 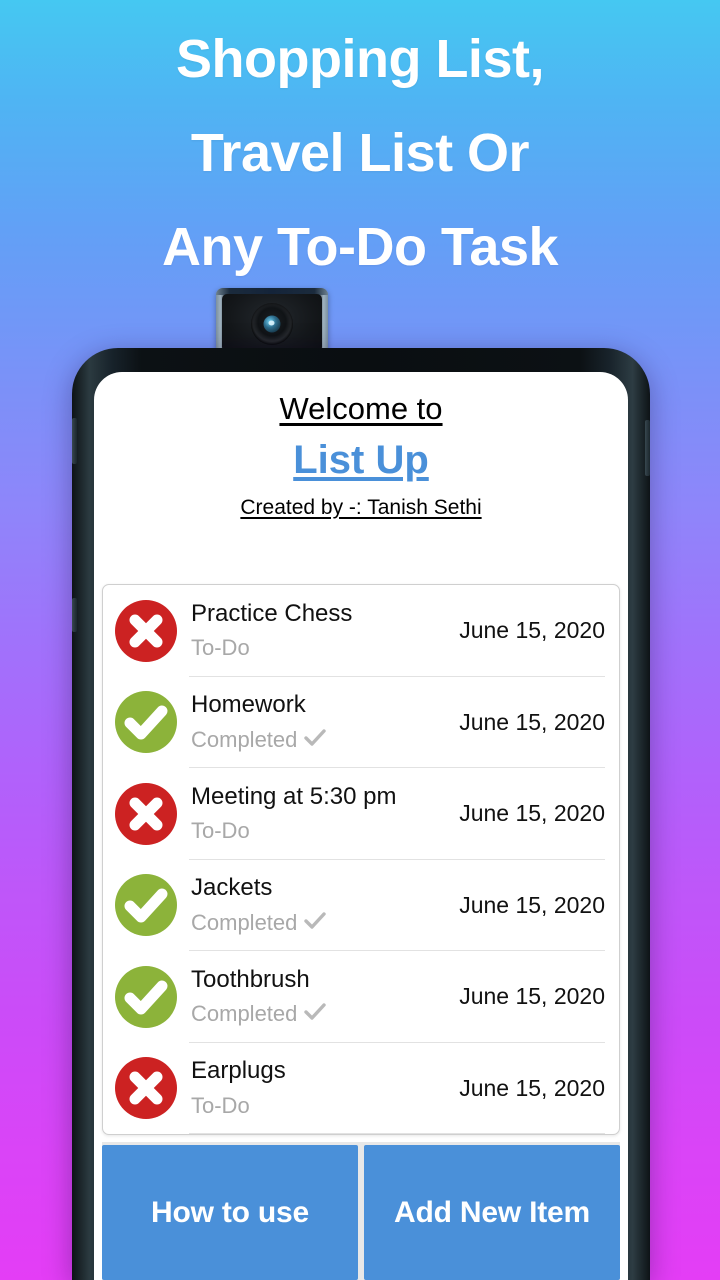 I want to click on welcome-title: Welcome to, so click(x=361, y=409).